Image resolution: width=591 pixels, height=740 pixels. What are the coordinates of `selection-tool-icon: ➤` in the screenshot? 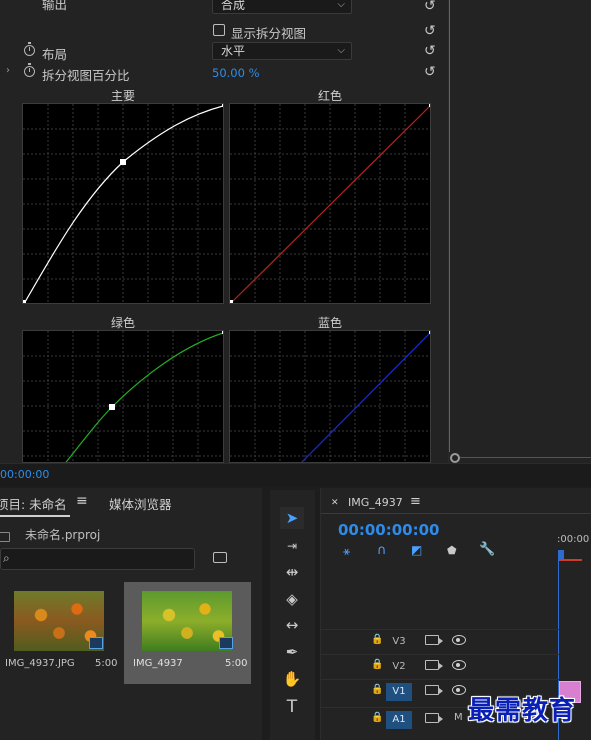 It's located at (292, 518).